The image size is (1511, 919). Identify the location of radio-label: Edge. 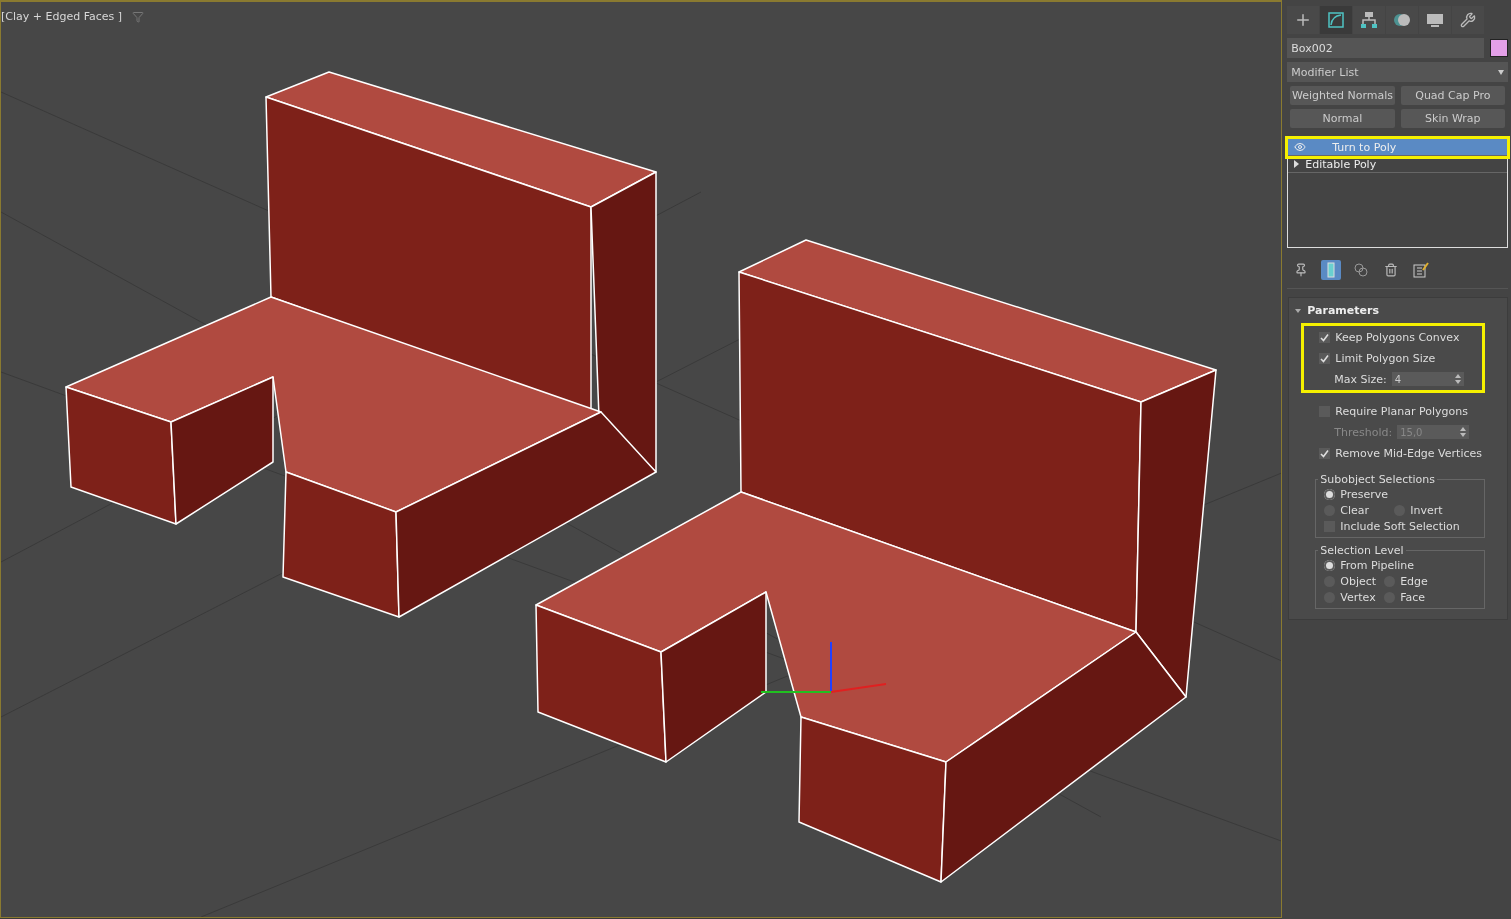
(1414, 581).